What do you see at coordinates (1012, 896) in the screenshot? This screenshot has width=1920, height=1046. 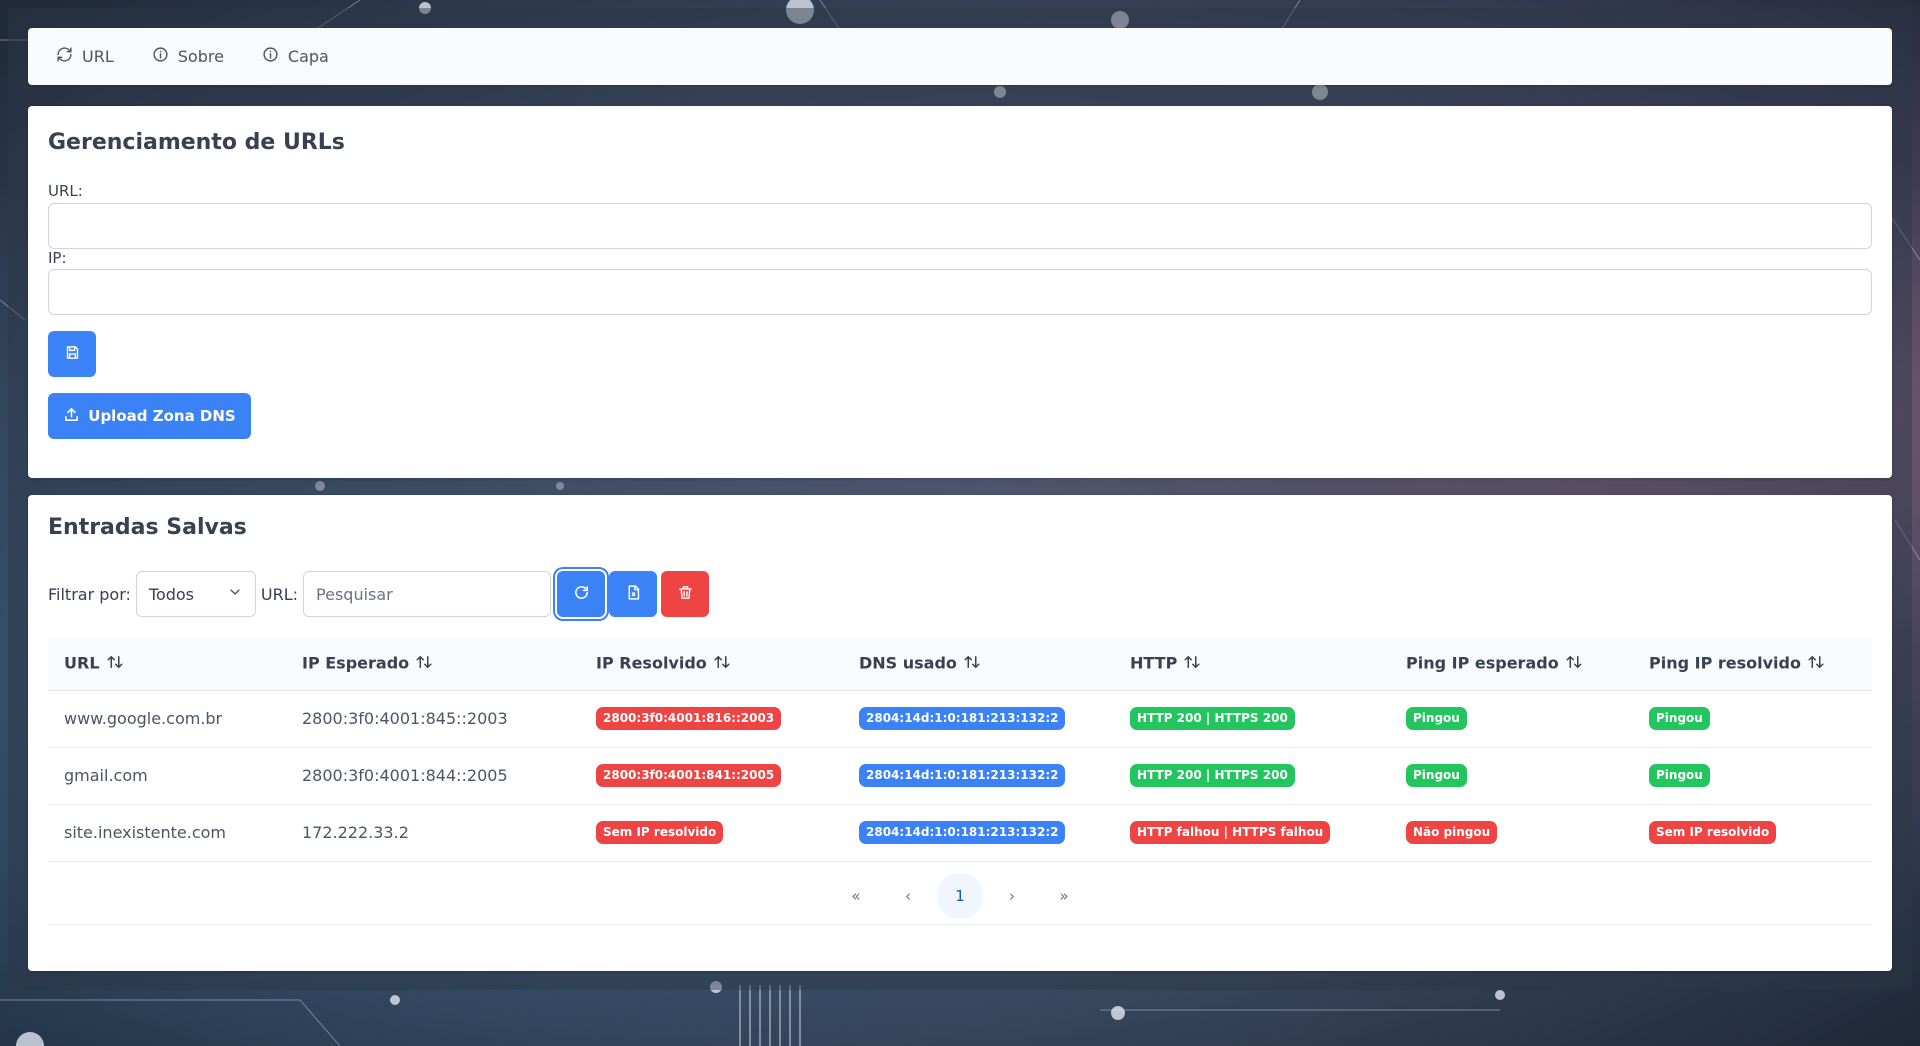 I see `next-page-button: ›` at bounding box center [1012, 896].